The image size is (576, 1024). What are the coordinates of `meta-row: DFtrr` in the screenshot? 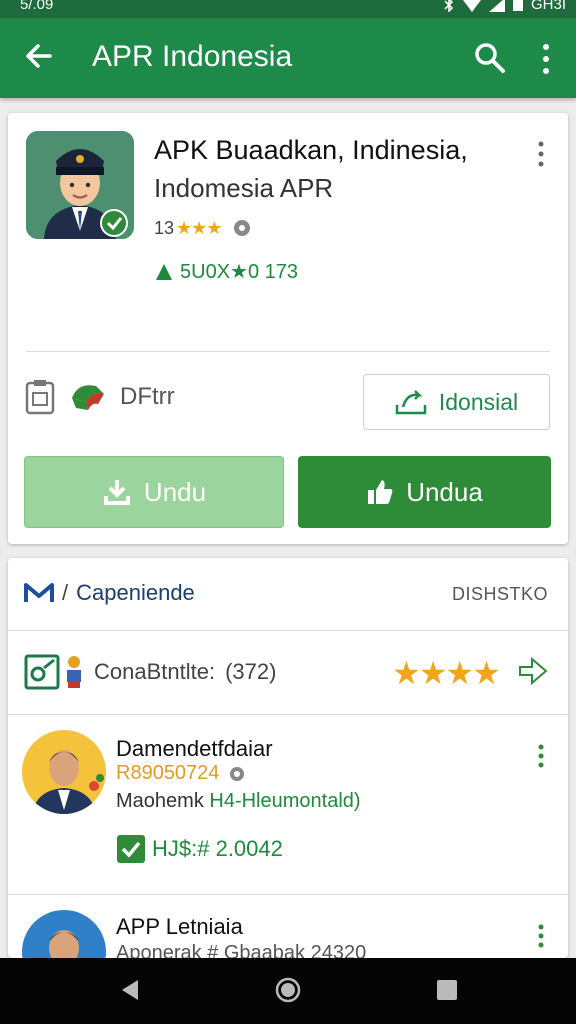 It's located at (99, 397).